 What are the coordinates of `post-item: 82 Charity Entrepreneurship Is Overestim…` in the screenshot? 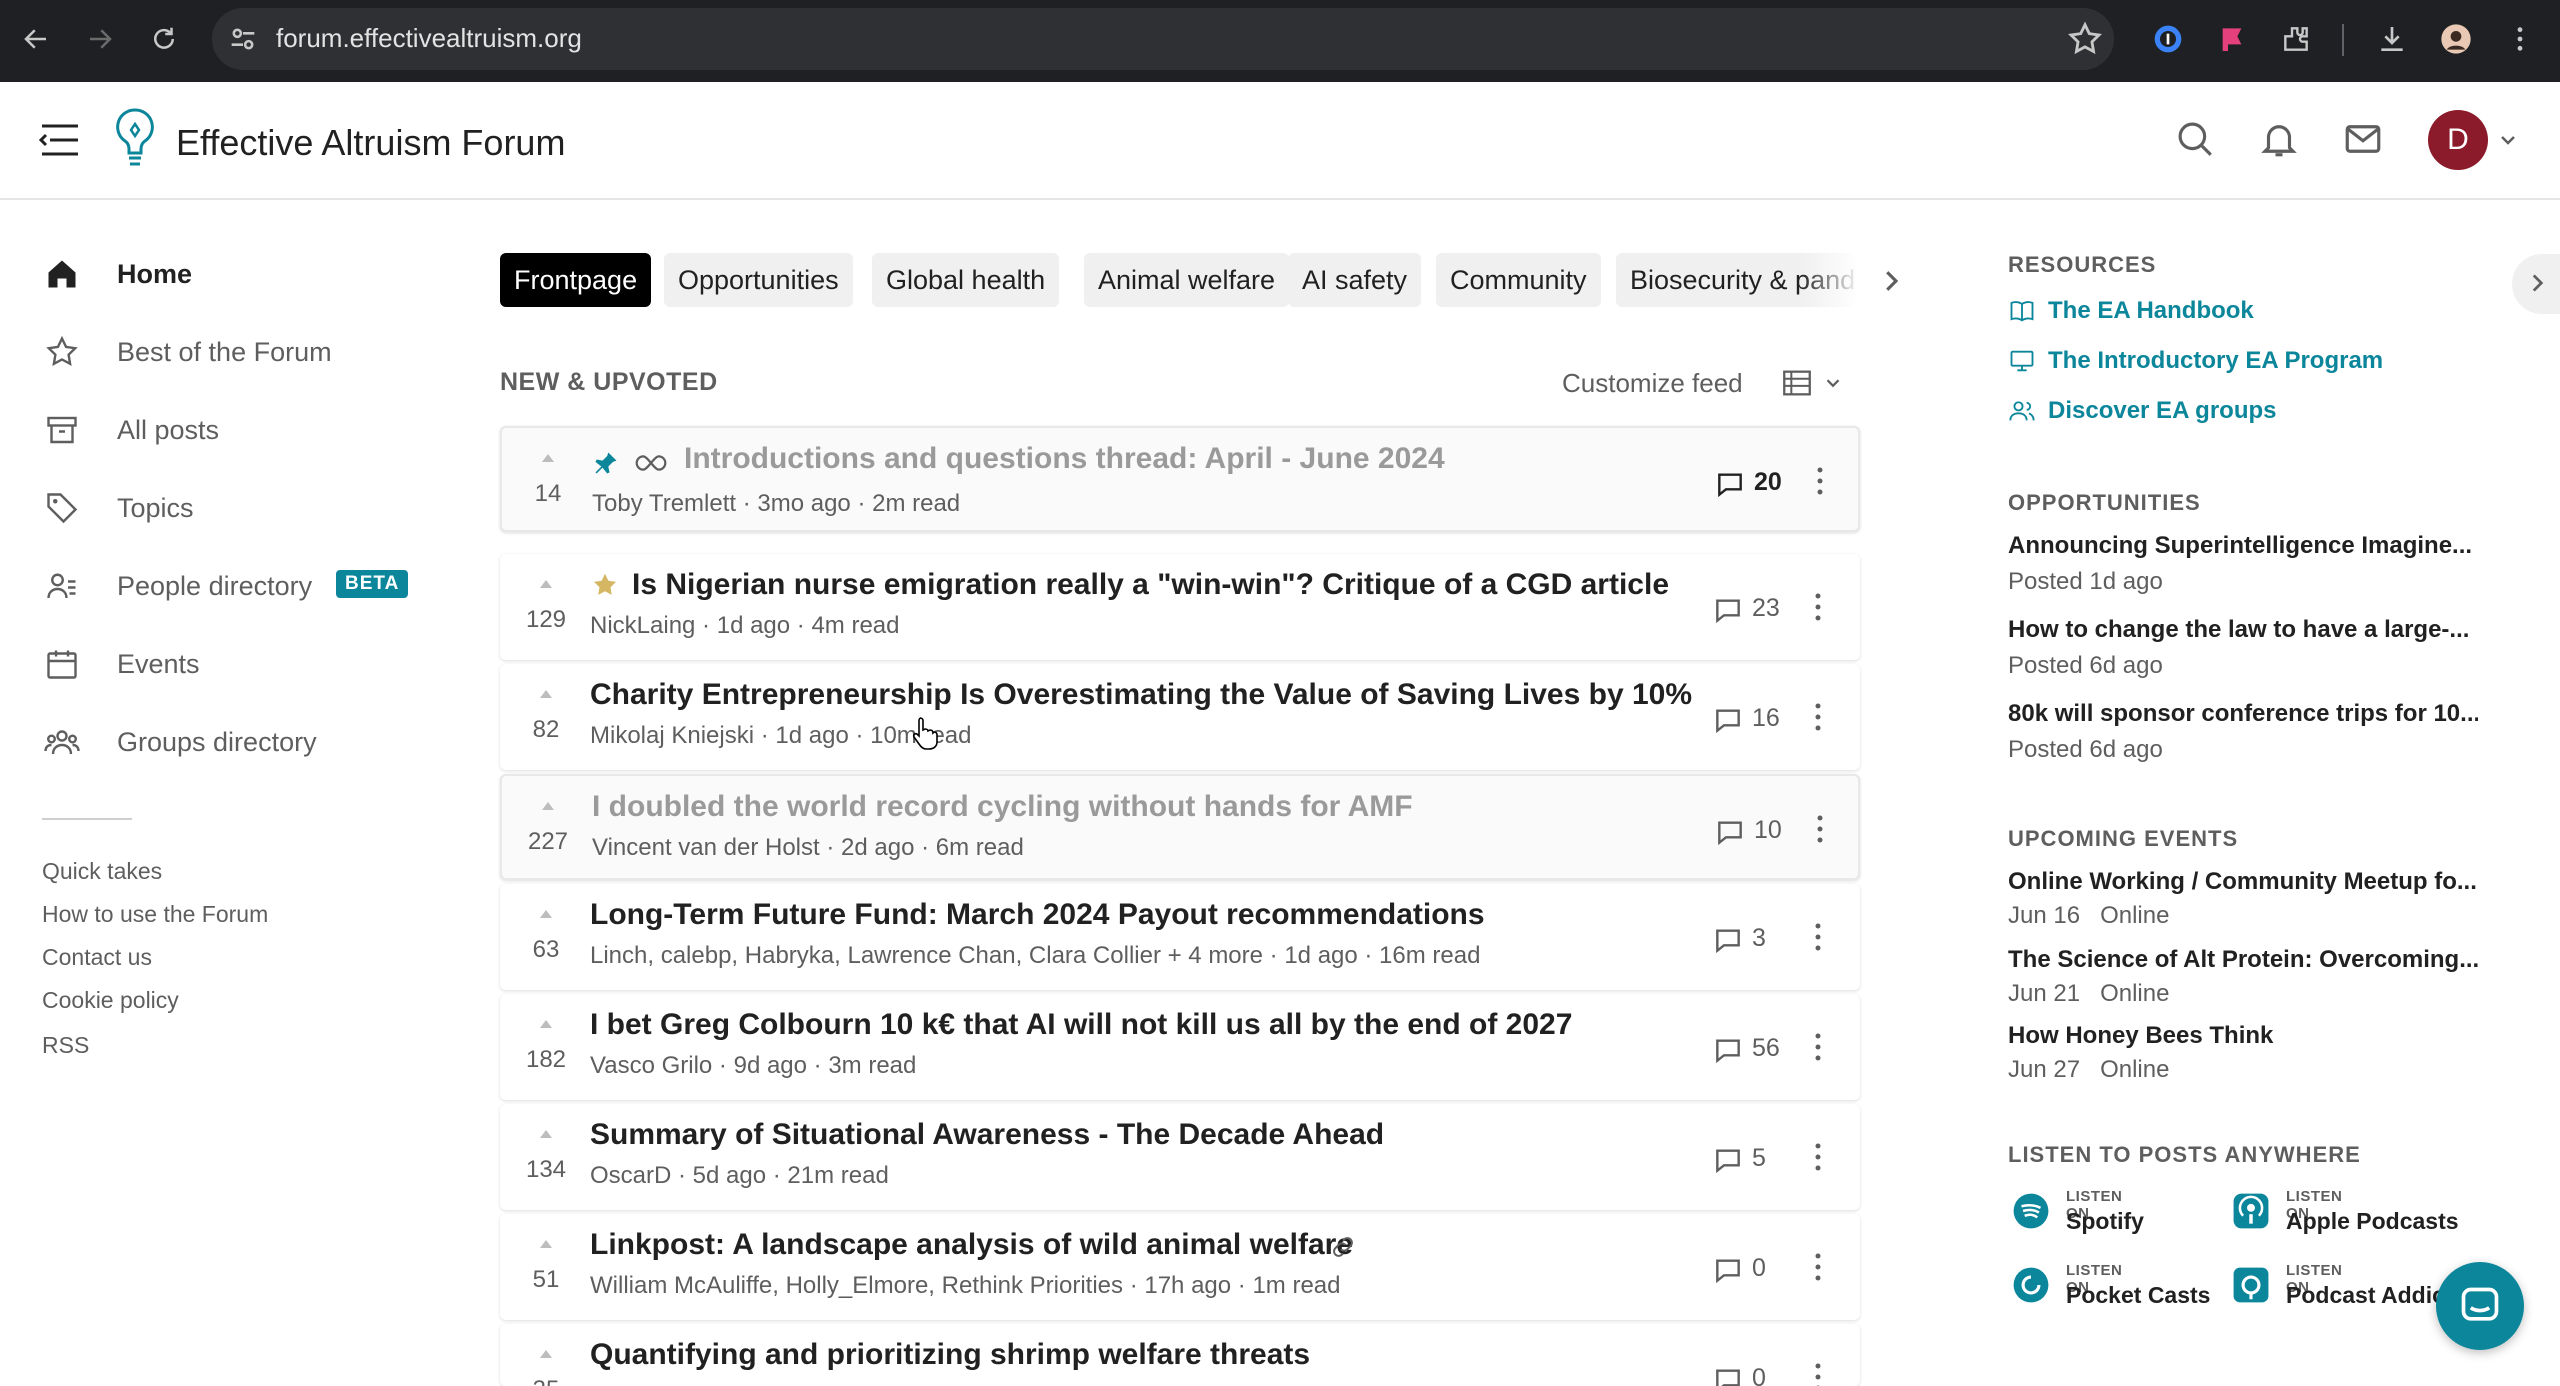 It's located at (1180, 717).